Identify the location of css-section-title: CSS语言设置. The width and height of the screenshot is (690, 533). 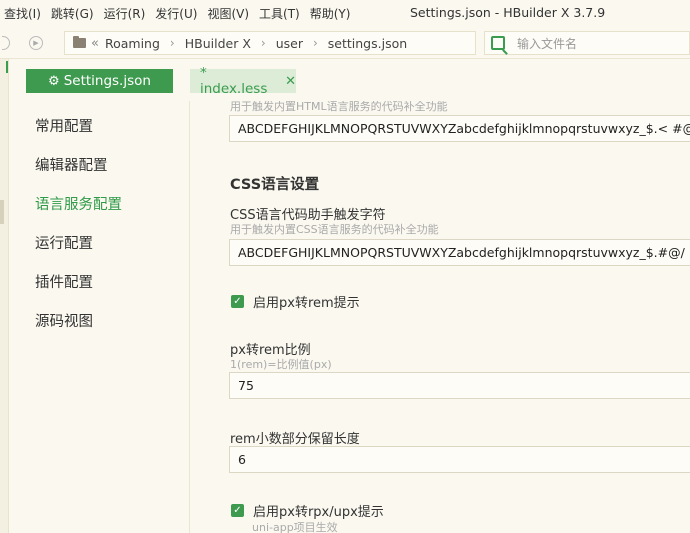
(275, 185).